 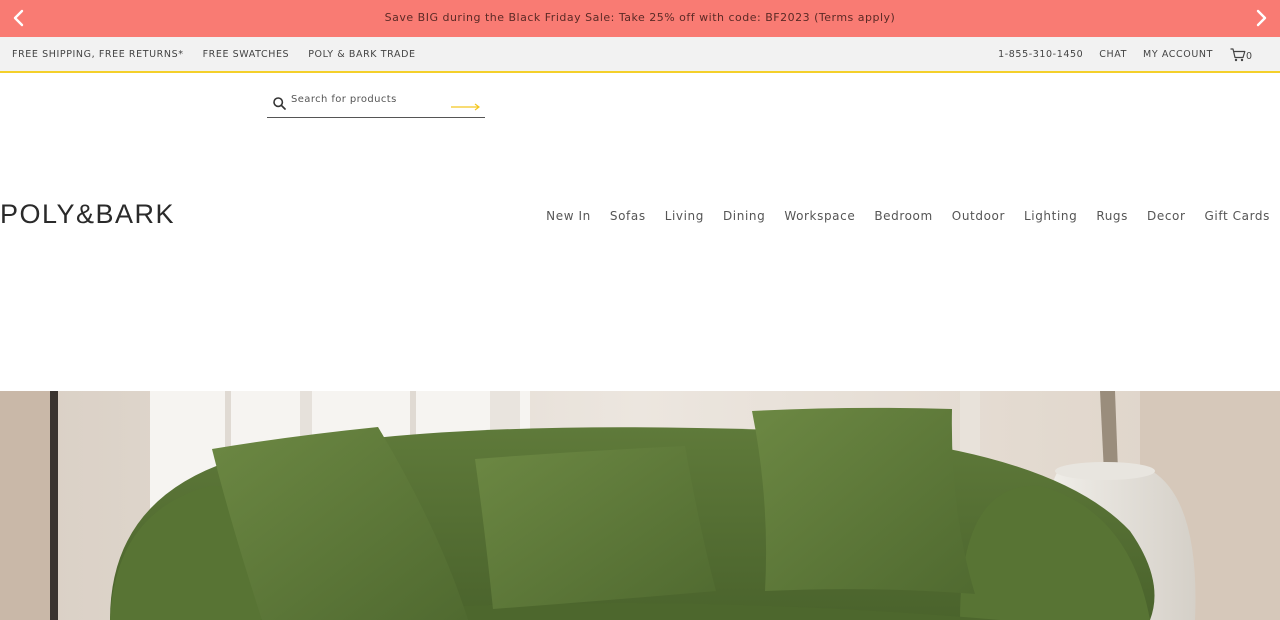 What do you see at coordinates (371, 99) in the screenshot?
I see `search-input` at bounding box center [371, 99].